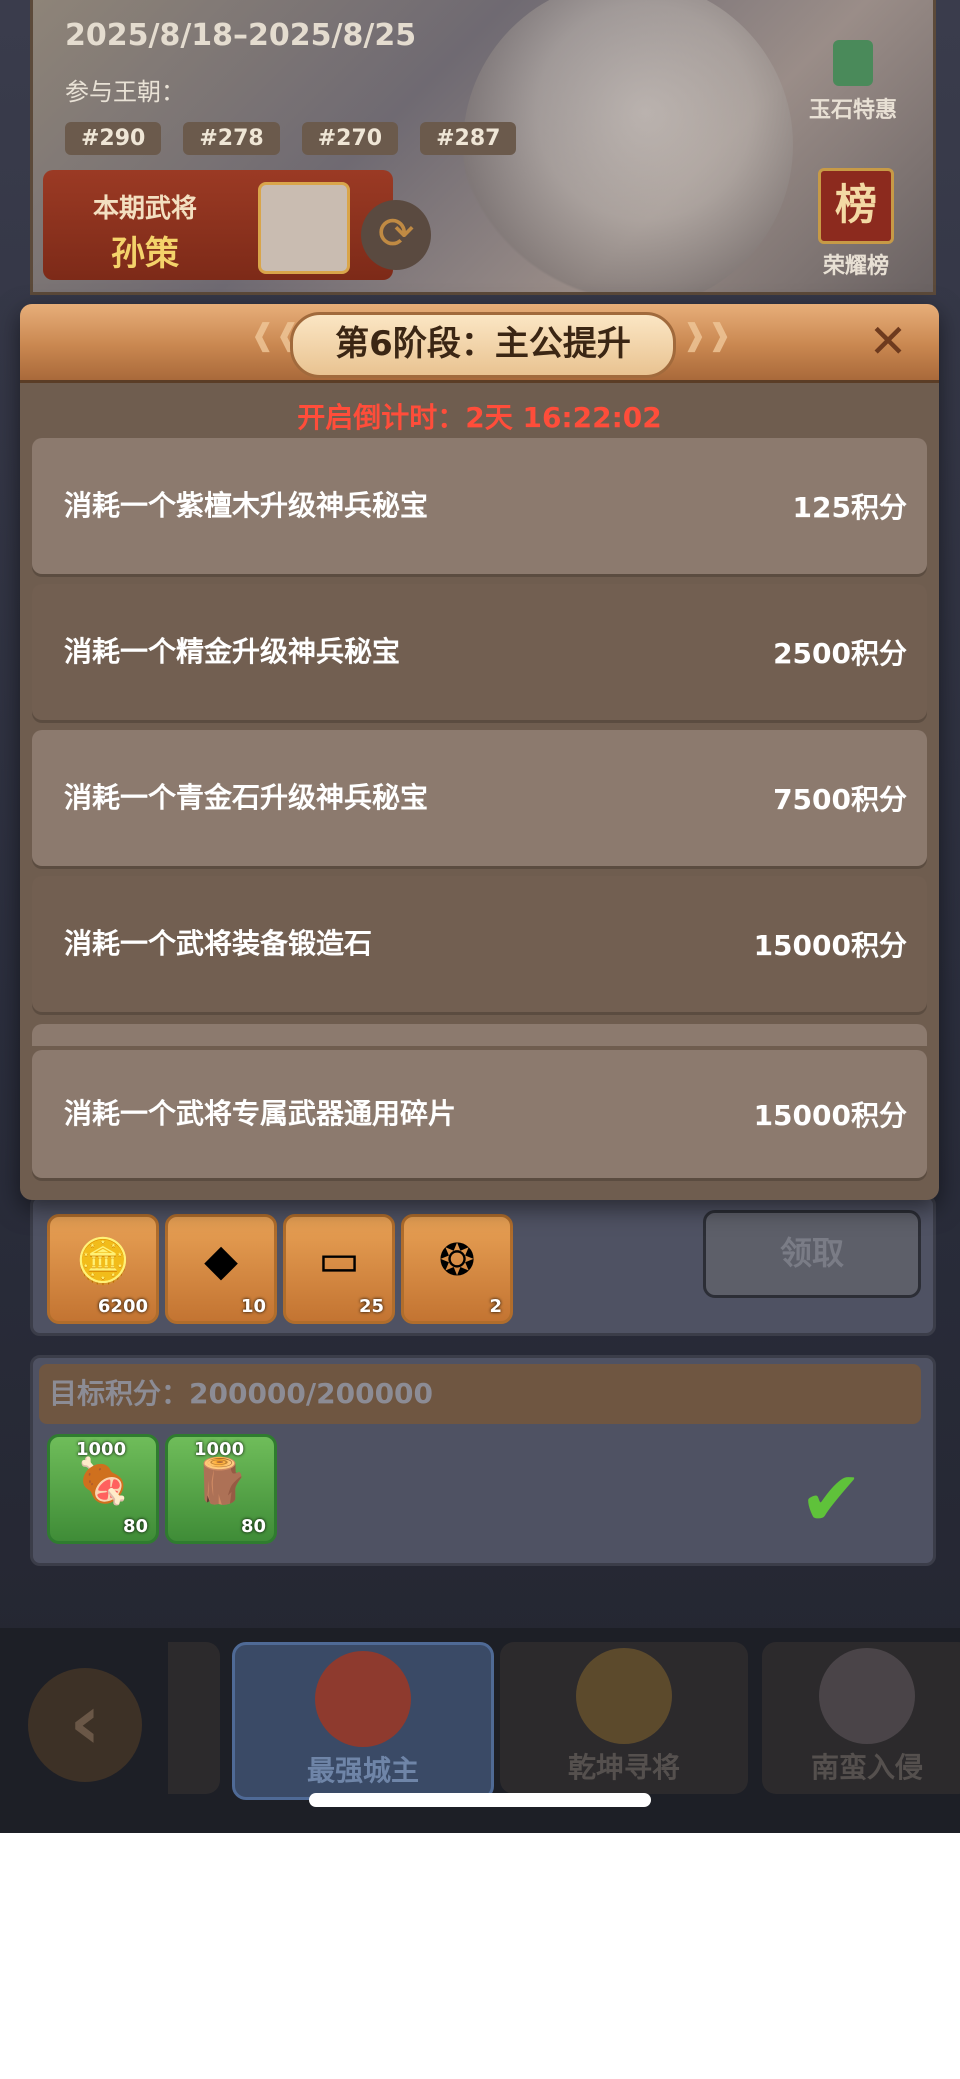  I want to click on token-icon: ❂, so click(457, 1260).